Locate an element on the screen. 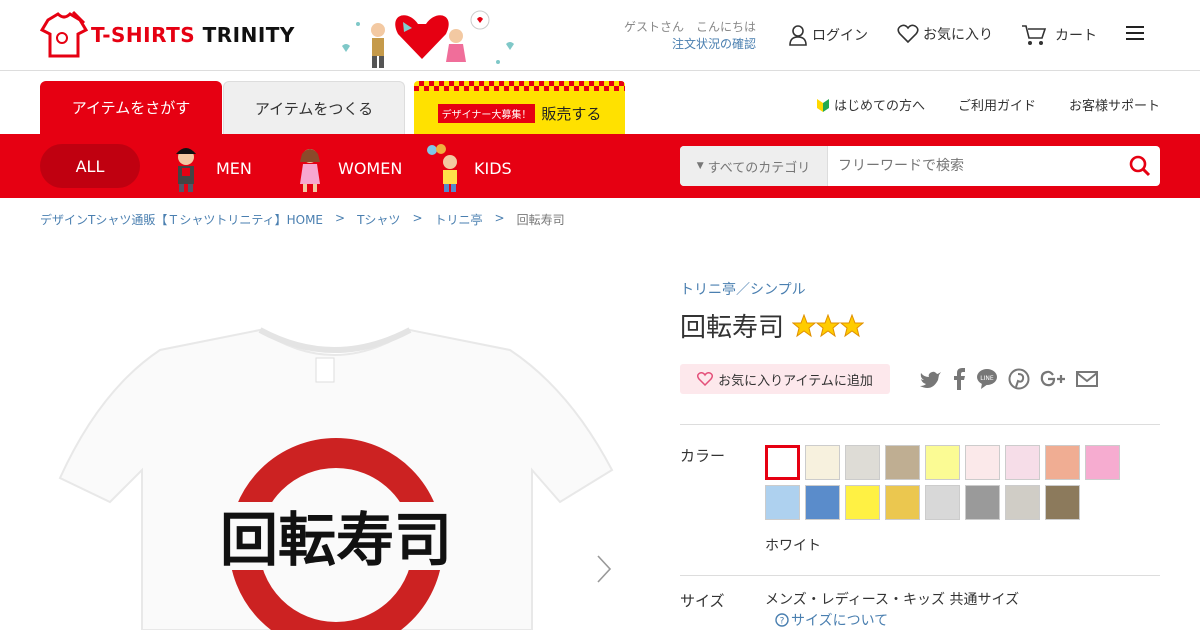 The height and width of the screenshot is (634, 1200). google-plus-icon is located at coordinates (1053, 379).